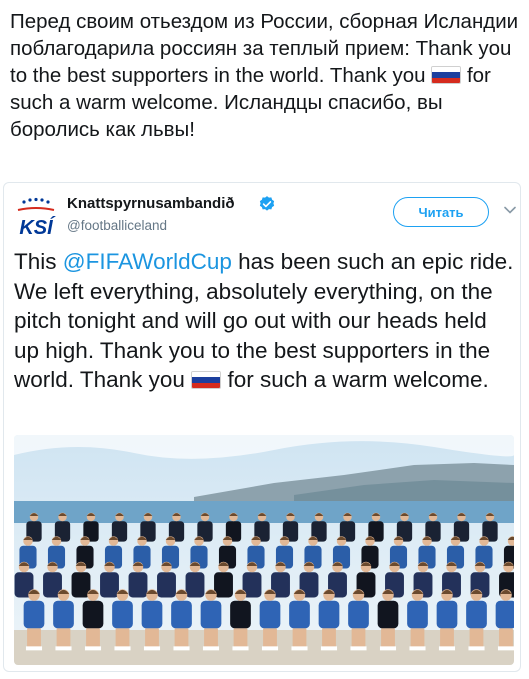 This screenshot has width=529, height=679. Describe the element at coordinates (151, 203) in the screenshot. I see `tweet-author-name: Knattspyrnusambandið` at that location.